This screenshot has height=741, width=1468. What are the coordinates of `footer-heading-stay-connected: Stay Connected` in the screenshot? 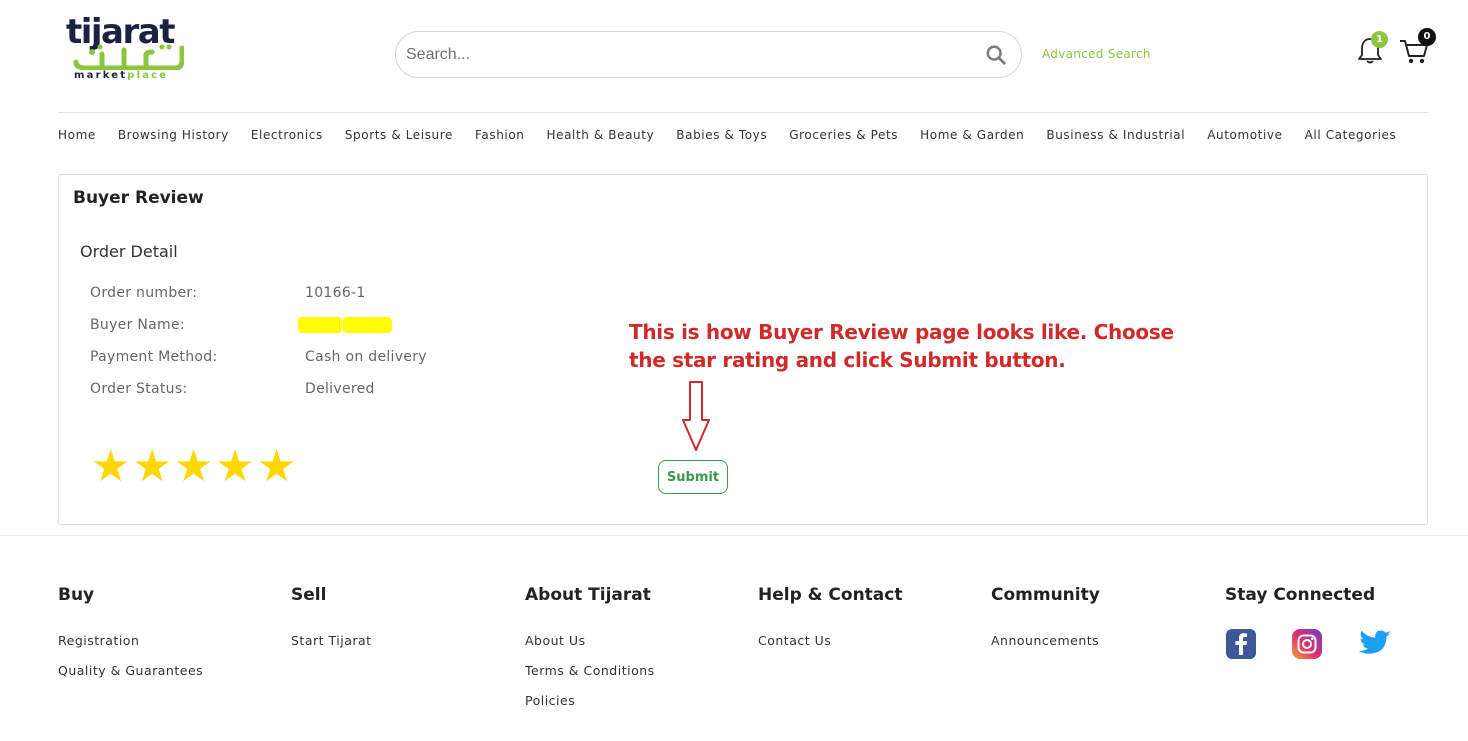 It's located at (1300, 595).